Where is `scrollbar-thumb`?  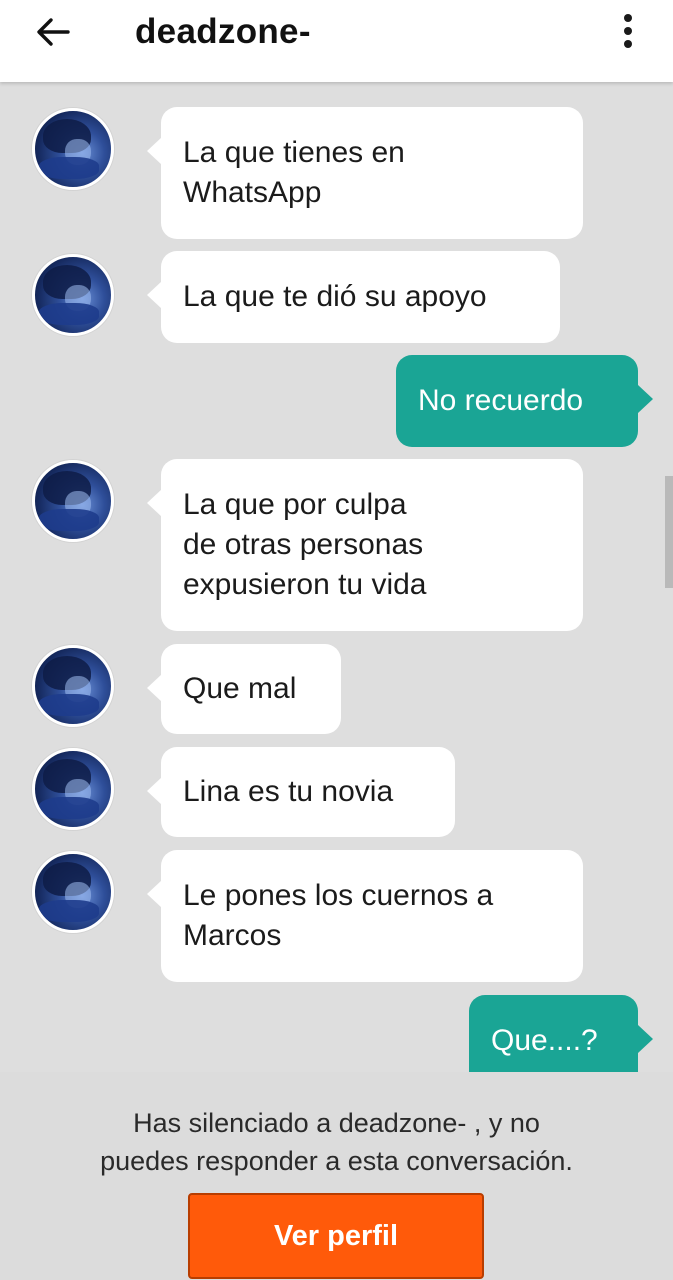 scrollbar-thumb is located at coordinates (669, 532).